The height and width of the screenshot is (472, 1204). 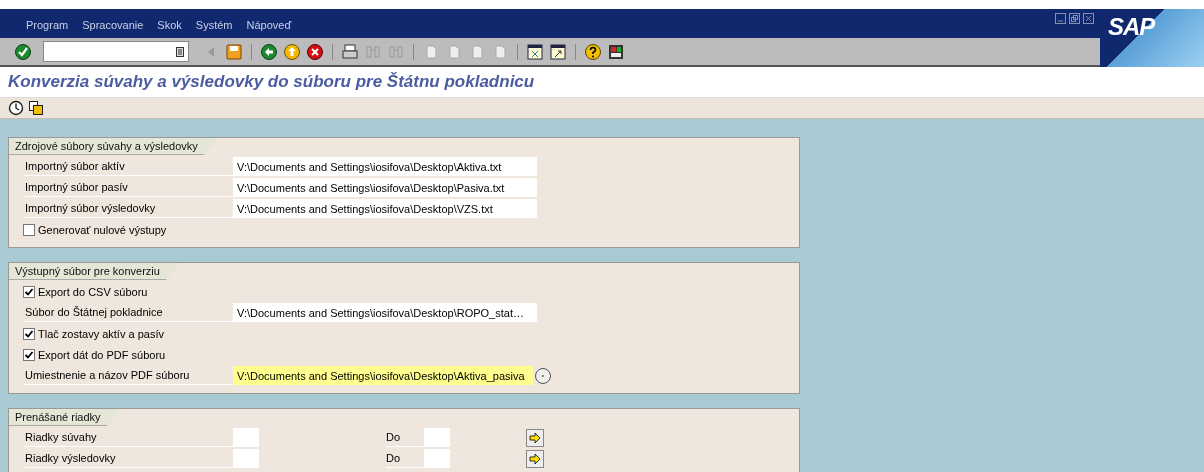 I want to click on help-icon, so click(x=593, y=51).